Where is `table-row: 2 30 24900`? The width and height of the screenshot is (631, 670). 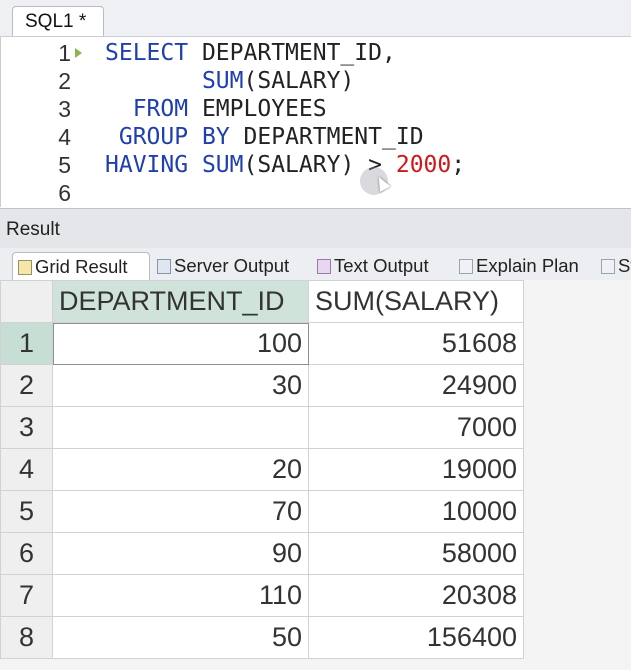 table-row: 2 30 24900 is located at coordinates (262, 385).